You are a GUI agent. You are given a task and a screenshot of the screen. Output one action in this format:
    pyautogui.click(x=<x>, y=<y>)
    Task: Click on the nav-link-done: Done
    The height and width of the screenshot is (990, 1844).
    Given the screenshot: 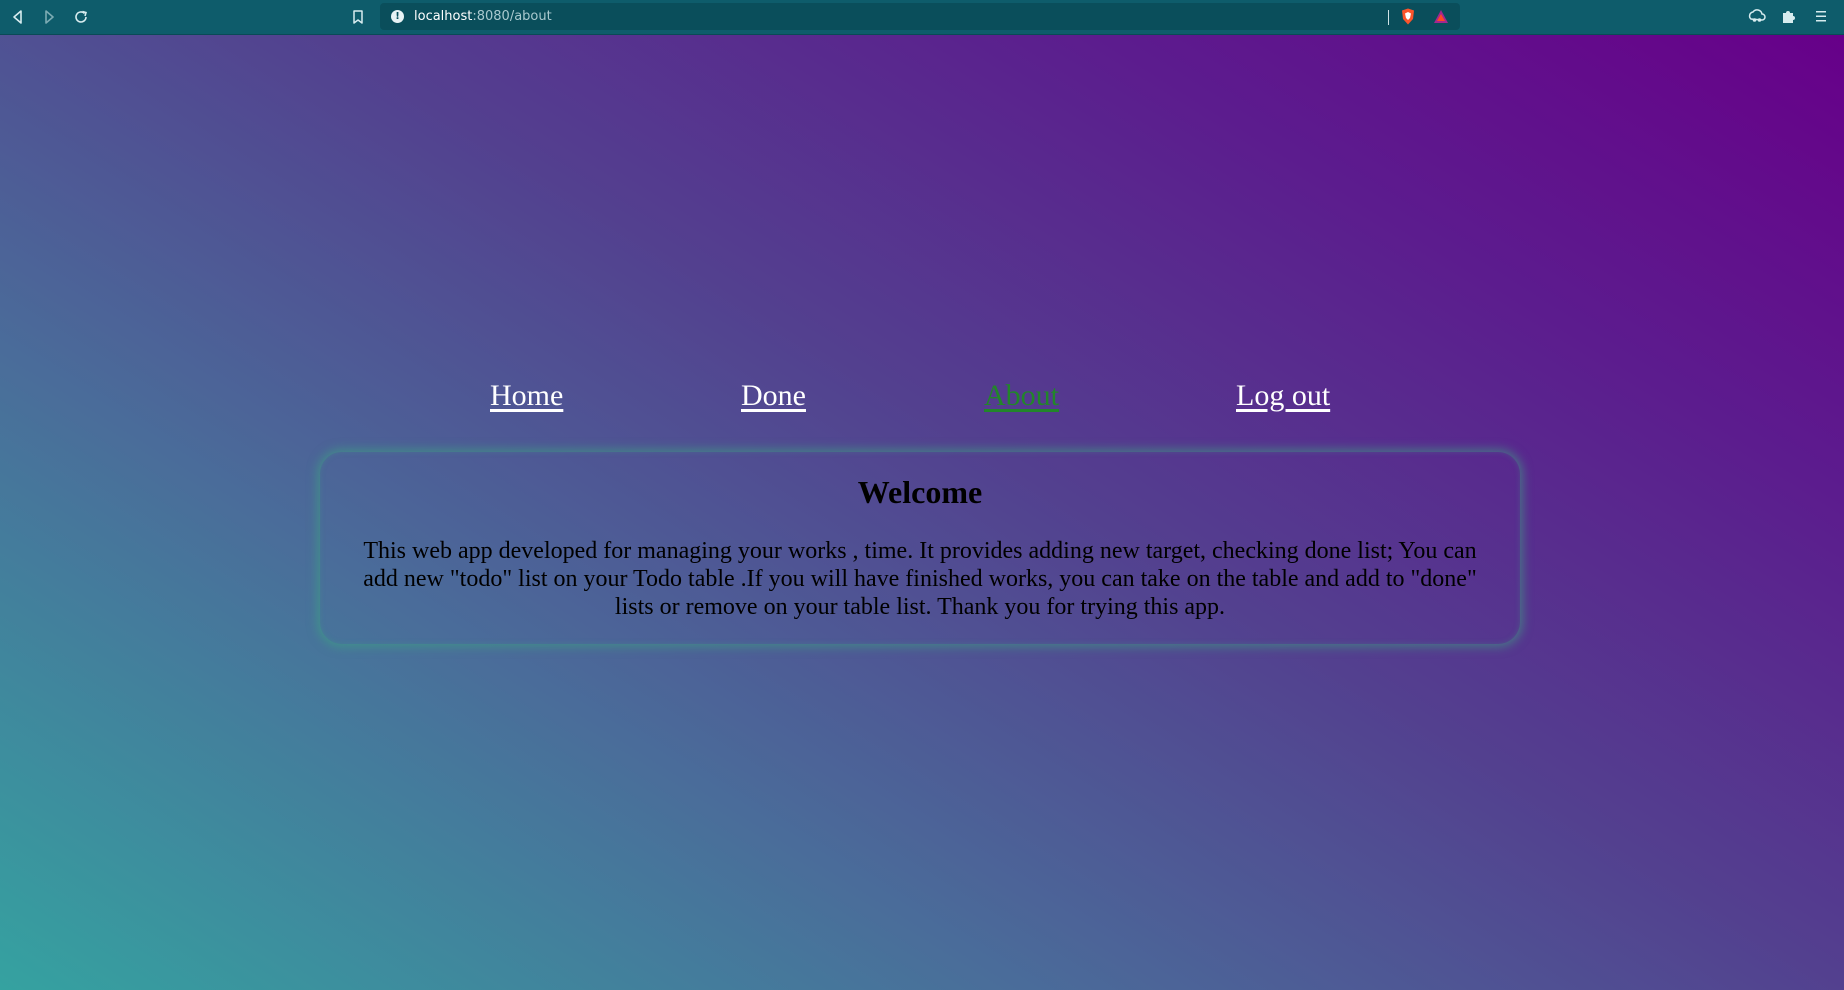 What is the action you would take?
    pyautogui.click(x=773, y=396)
    